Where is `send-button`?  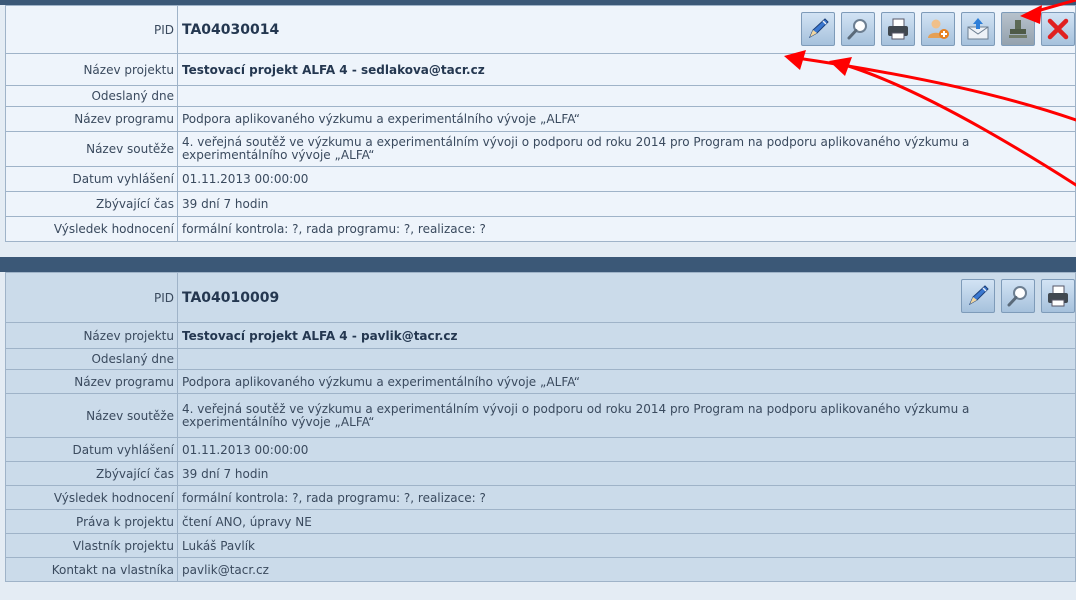
send-button is located at coordinates (978, 29).